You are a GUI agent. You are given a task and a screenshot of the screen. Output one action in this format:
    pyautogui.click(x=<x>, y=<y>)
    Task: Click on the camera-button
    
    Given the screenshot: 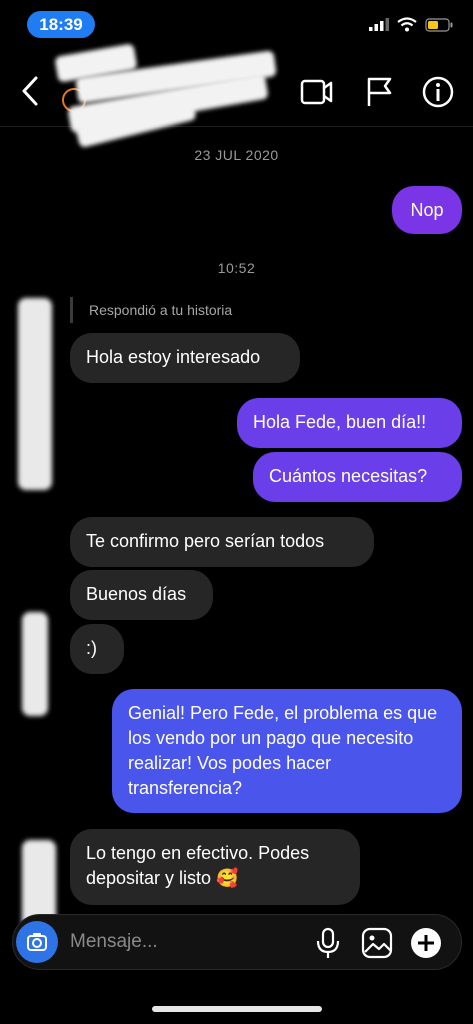 What is the action you would take?
    pyautogui.click(x=37, y=942)
    